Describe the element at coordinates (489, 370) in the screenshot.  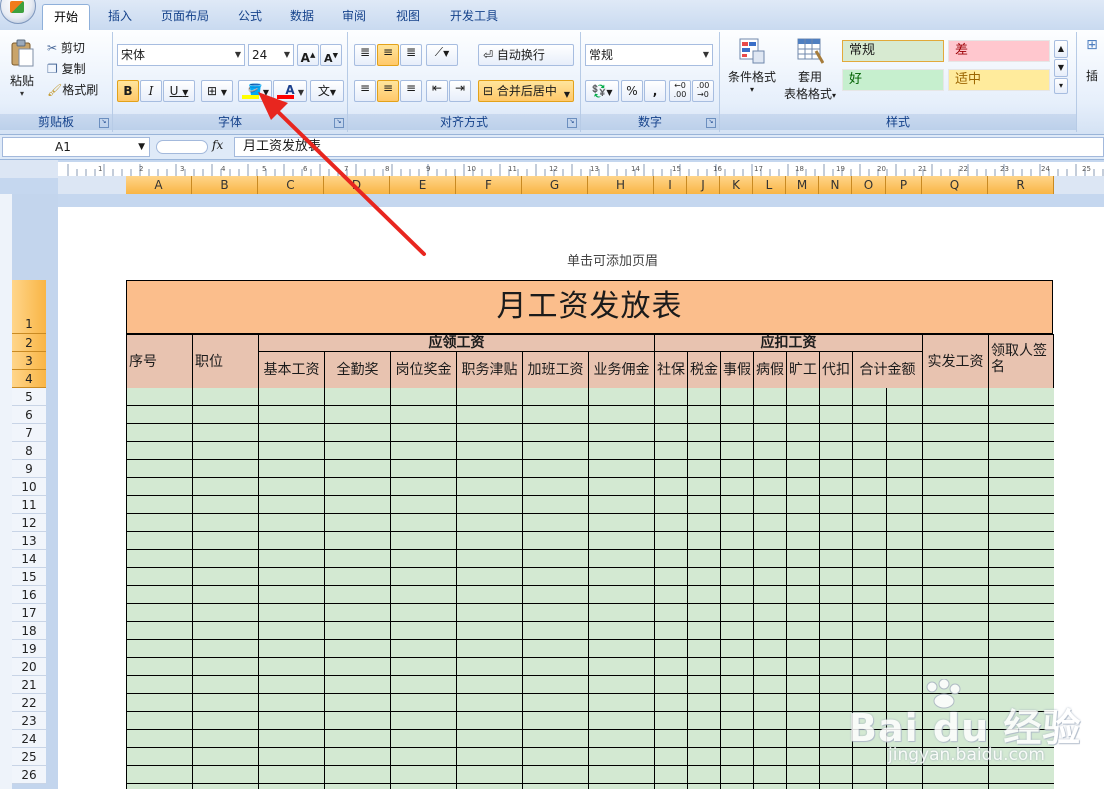
I see `header-due-item: 职务津贴` at that location.